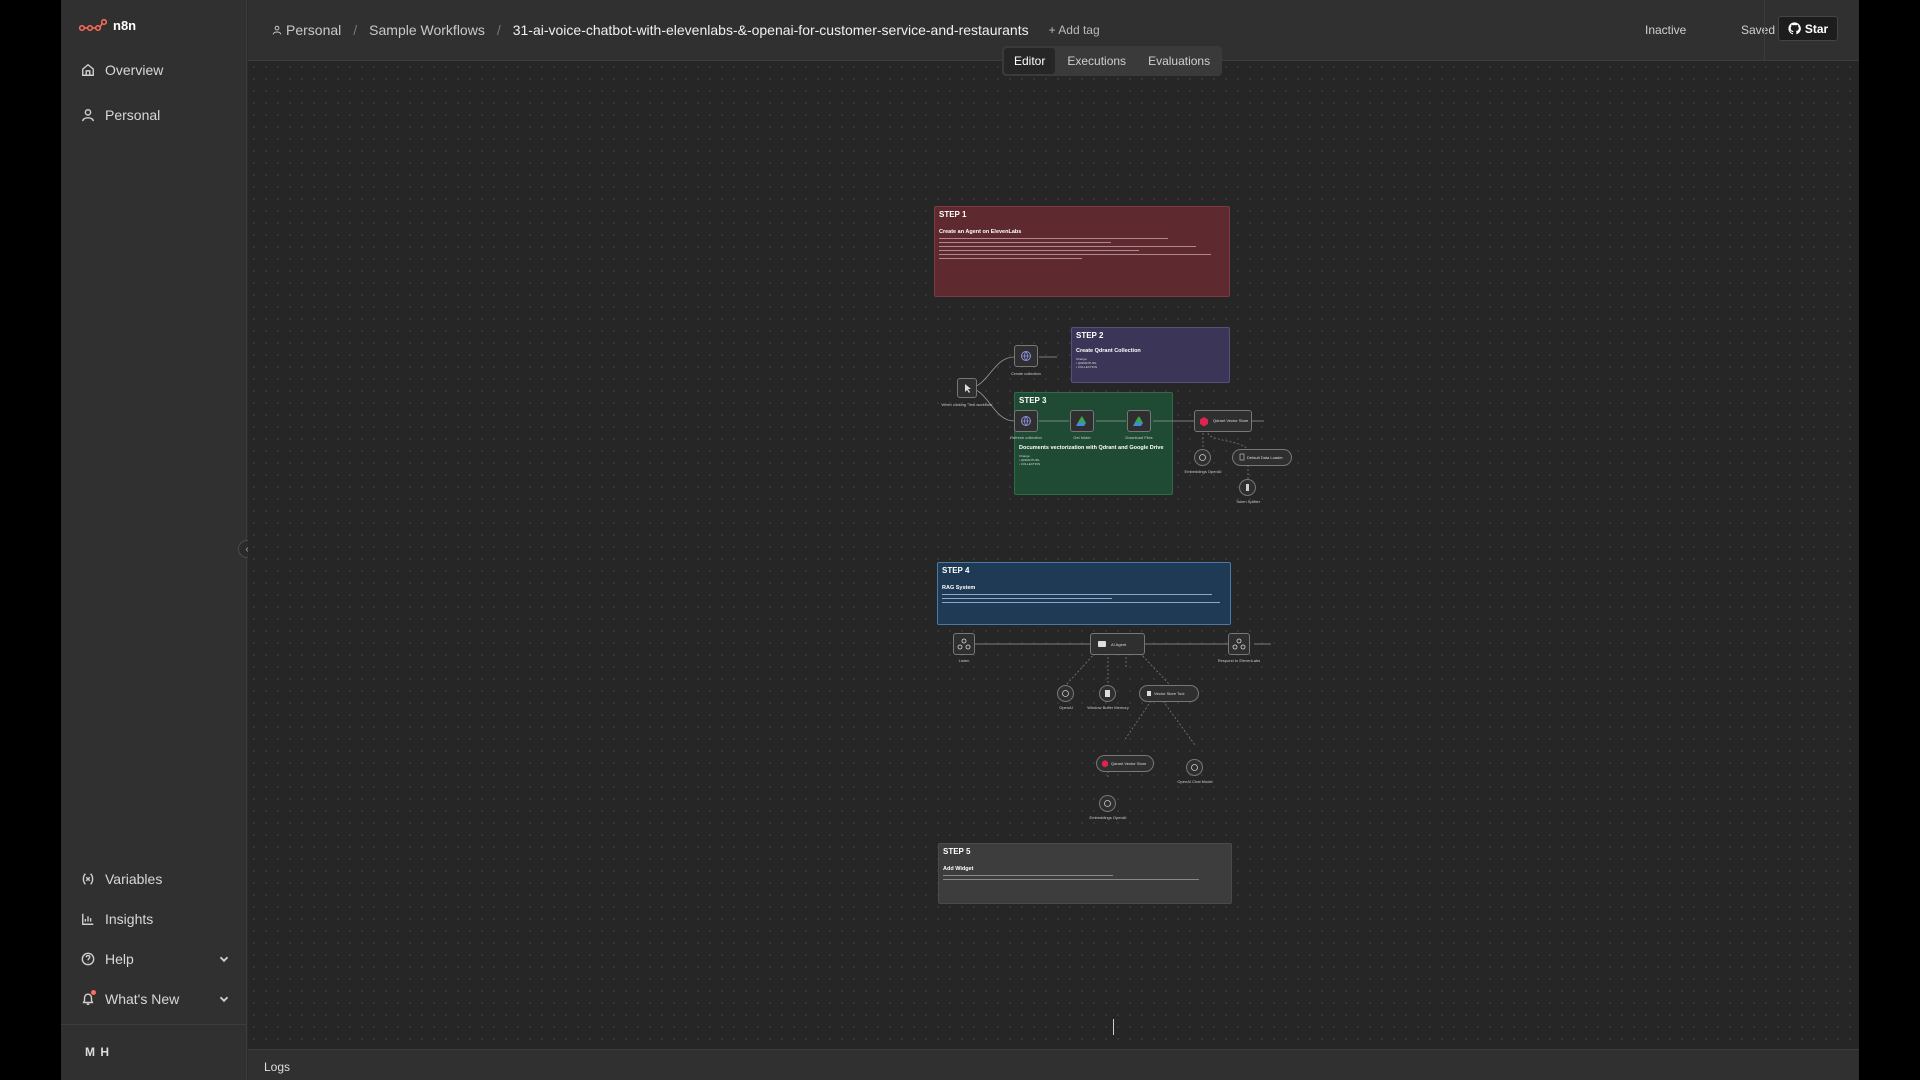  Describe the element at coordinates (964, 660) in the screenshot. I see `node-label: Listen` at that location.